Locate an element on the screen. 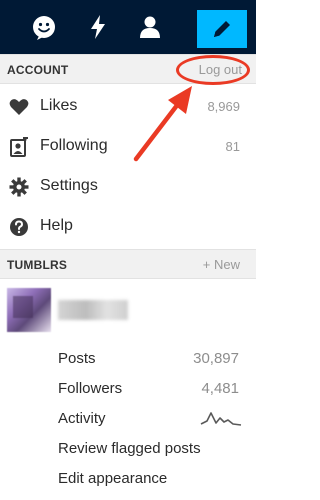 The width and height of the screenshot is (320, 500). help-label: Help is located at coordinates (56, 225).